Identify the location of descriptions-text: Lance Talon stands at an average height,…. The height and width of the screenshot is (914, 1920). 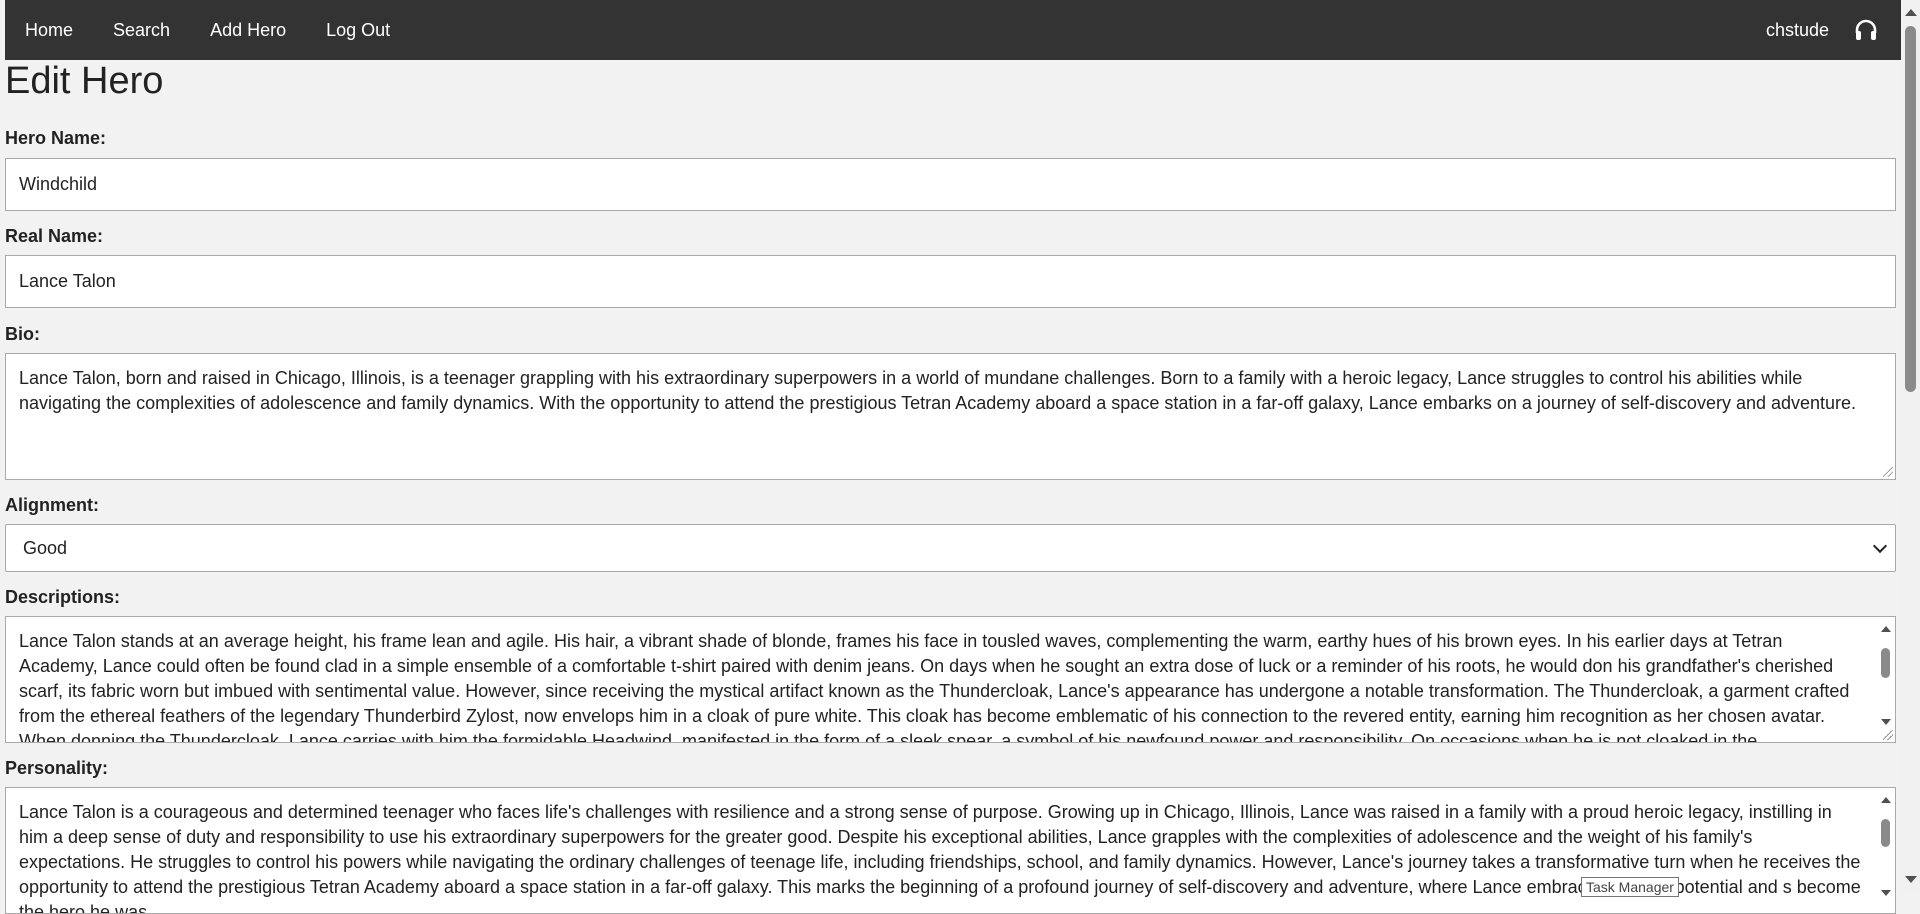
(934, 687).